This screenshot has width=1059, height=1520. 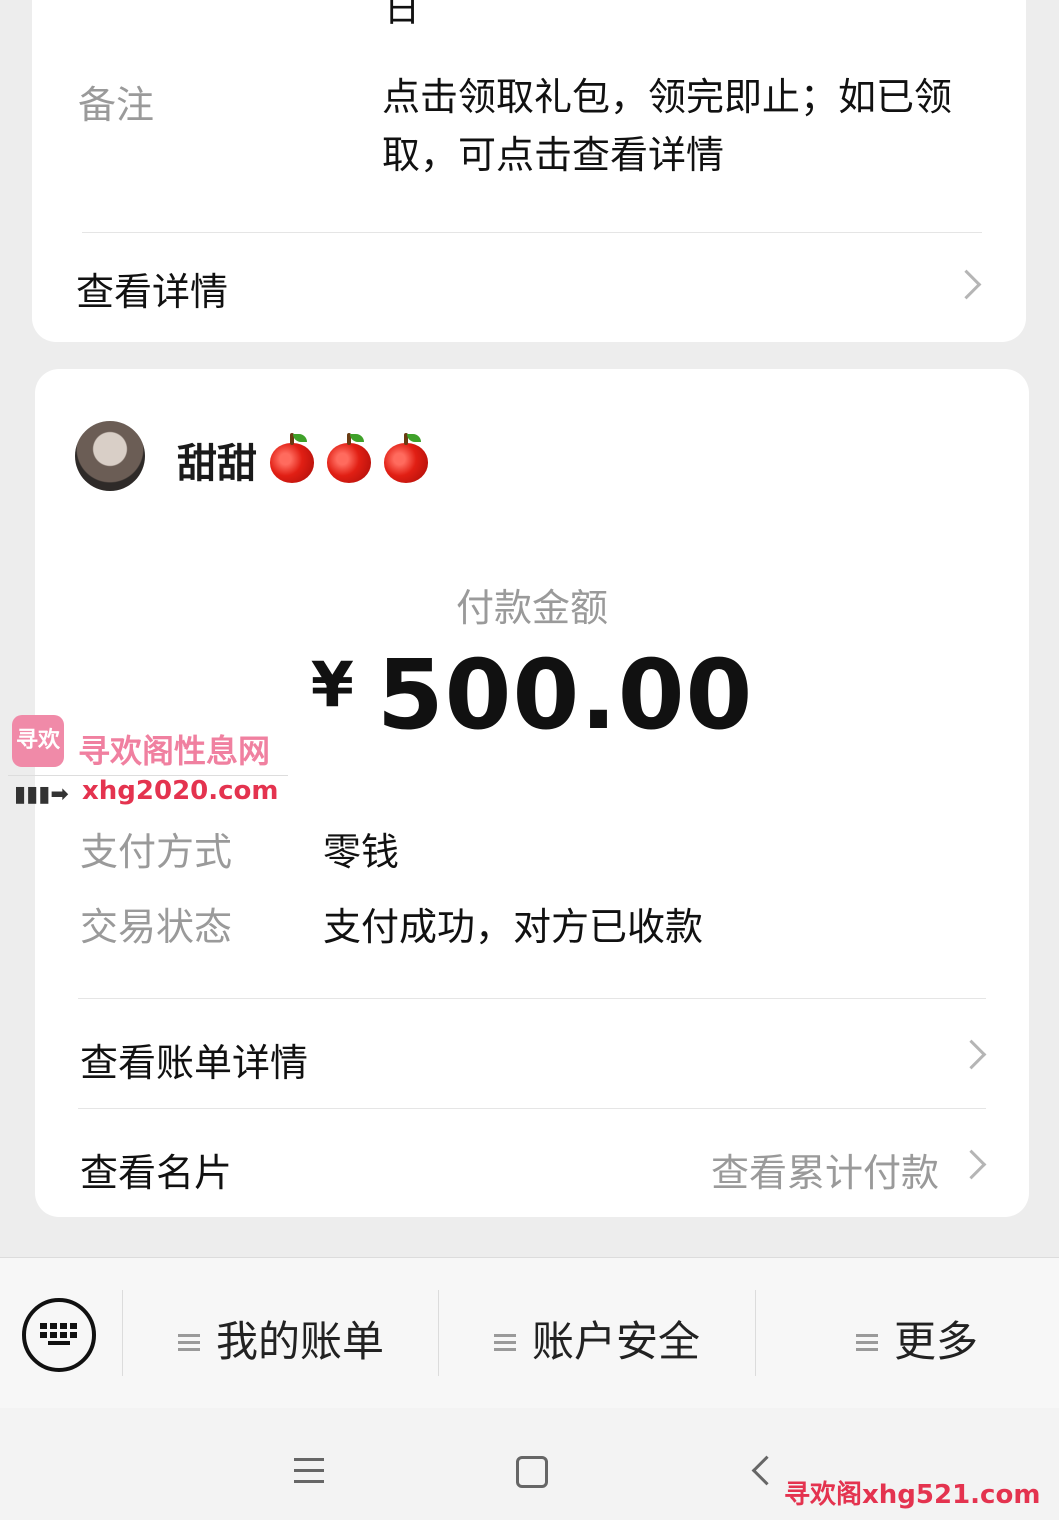 I want to click on watermark-url: xhg2020.com, so click(x=180, y=791).